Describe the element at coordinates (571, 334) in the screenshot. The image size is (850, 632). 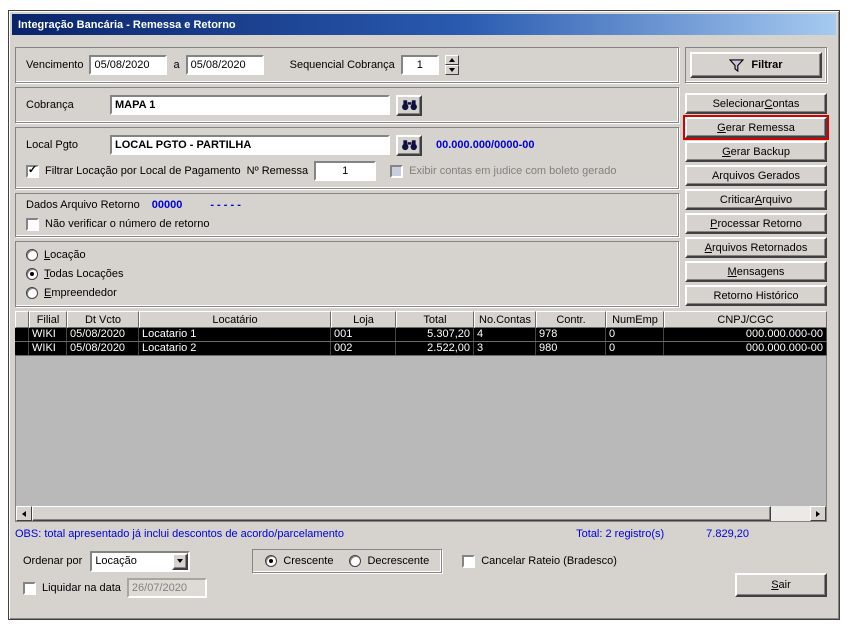
I see `cell-contr: 978` at that location.